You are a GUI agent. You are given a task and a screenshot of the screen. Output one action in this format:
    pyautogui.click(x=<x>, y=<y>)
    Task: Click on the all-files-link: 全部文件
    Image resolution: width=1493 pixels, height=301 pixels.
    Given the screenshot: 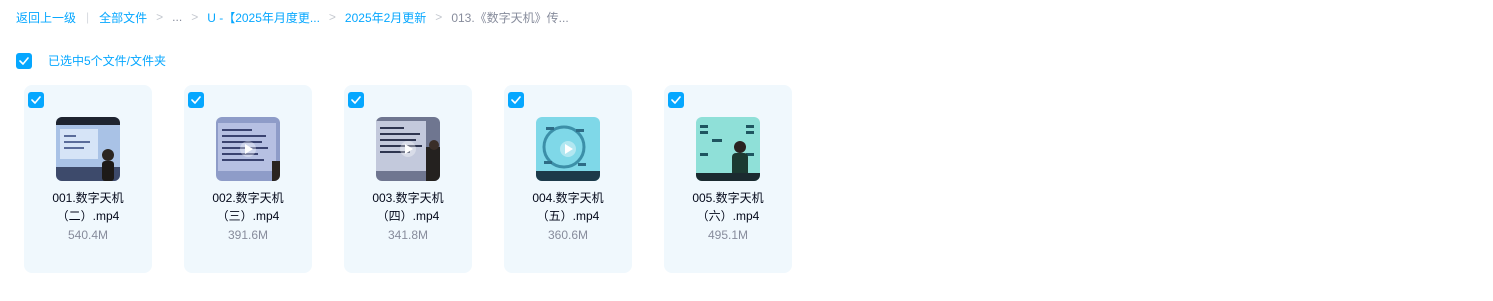 What is the action you would take?
    pyautogui.click(x=123, y=17)
    